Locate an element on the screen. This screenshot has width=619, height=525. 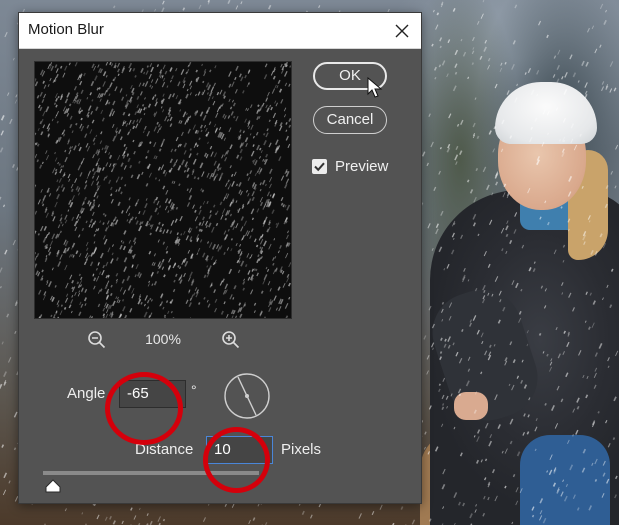
close-button is located at coordinates (402, 30).